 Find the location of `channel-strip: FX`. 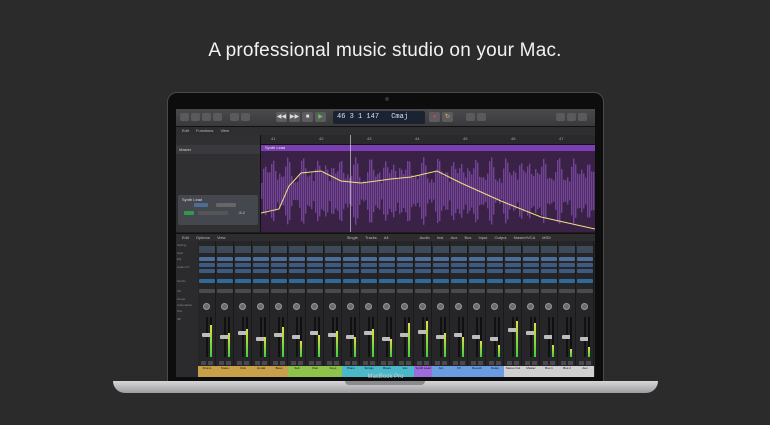

channel-strip: FX is located at coordinates (459, 309).